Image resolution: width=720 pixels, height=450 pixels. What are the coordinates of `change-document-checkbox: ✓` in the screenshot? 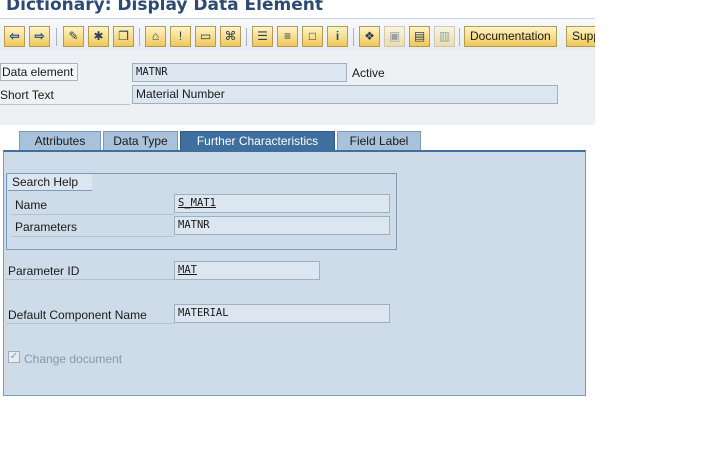 It's located at (14, 357).